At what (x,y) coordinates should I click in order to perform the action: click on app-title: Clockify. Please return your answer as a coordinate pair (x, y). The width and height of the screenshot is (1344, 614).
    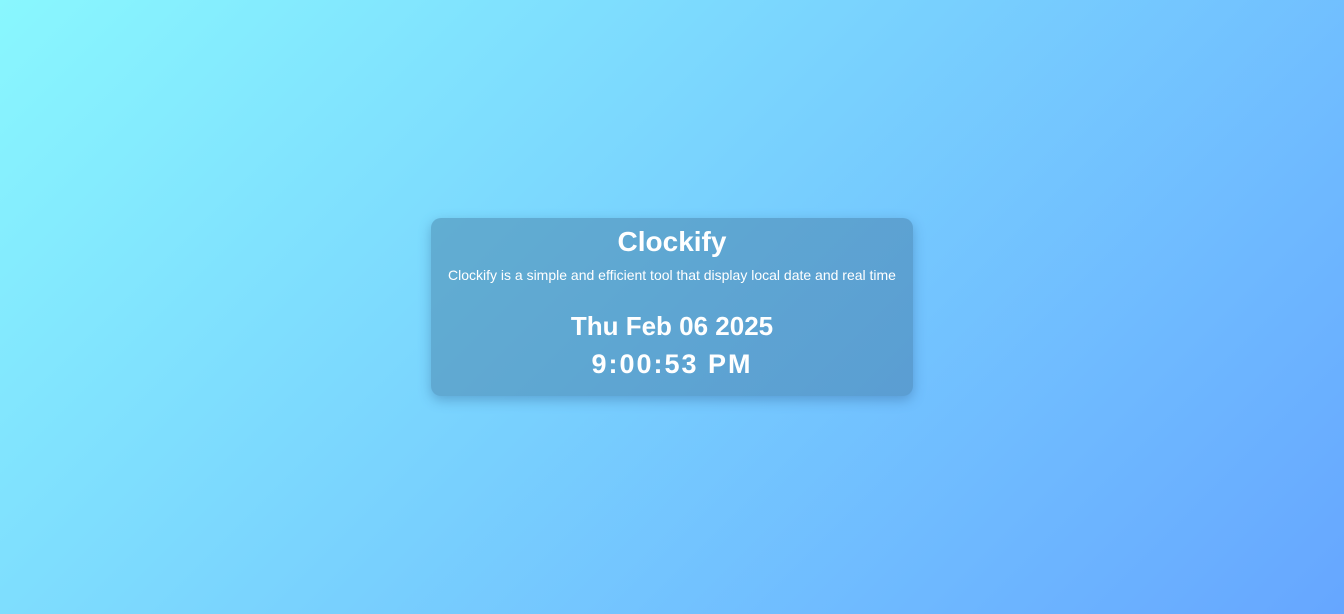
    Looking at the image, I should click on (672, 241).